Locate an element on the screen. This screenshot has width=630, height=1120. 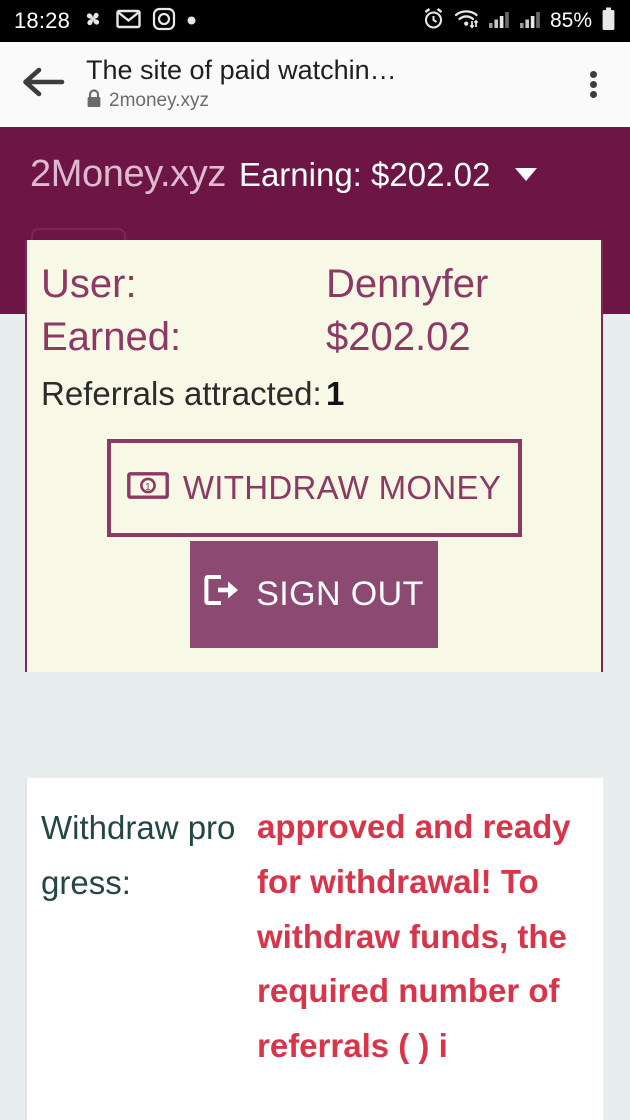
dot-icon is located at coordinates (191, 21).